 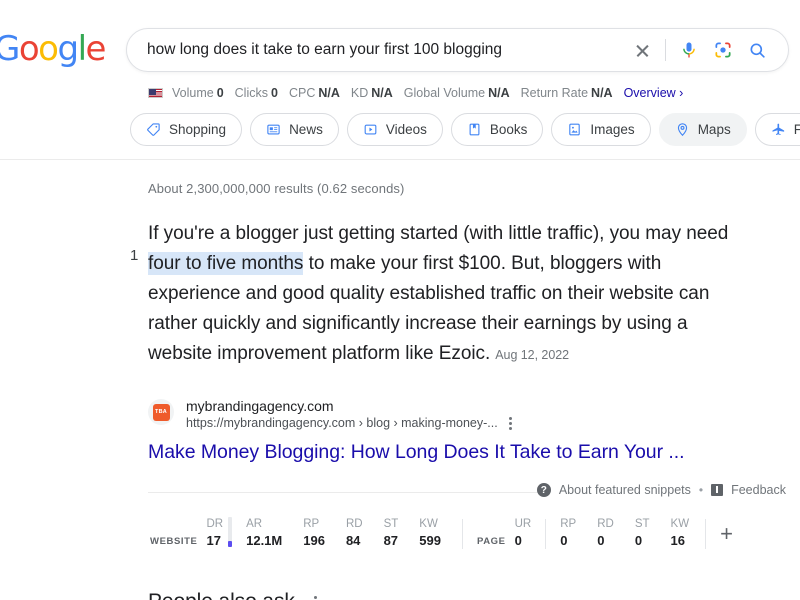 I want to click on people-also-ask-header: People also ask, so click(x=474, y=595).